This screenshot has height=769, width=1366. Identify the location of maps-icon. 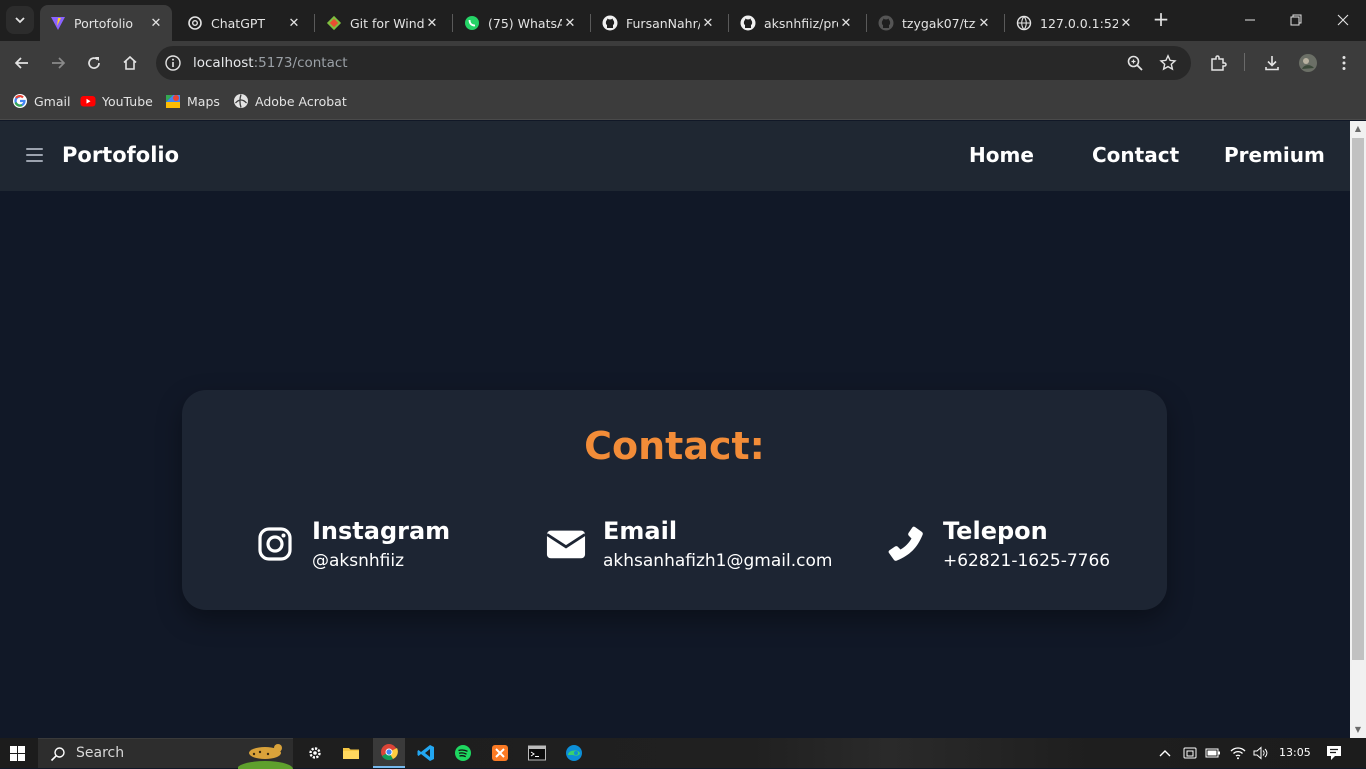
(173, 101).